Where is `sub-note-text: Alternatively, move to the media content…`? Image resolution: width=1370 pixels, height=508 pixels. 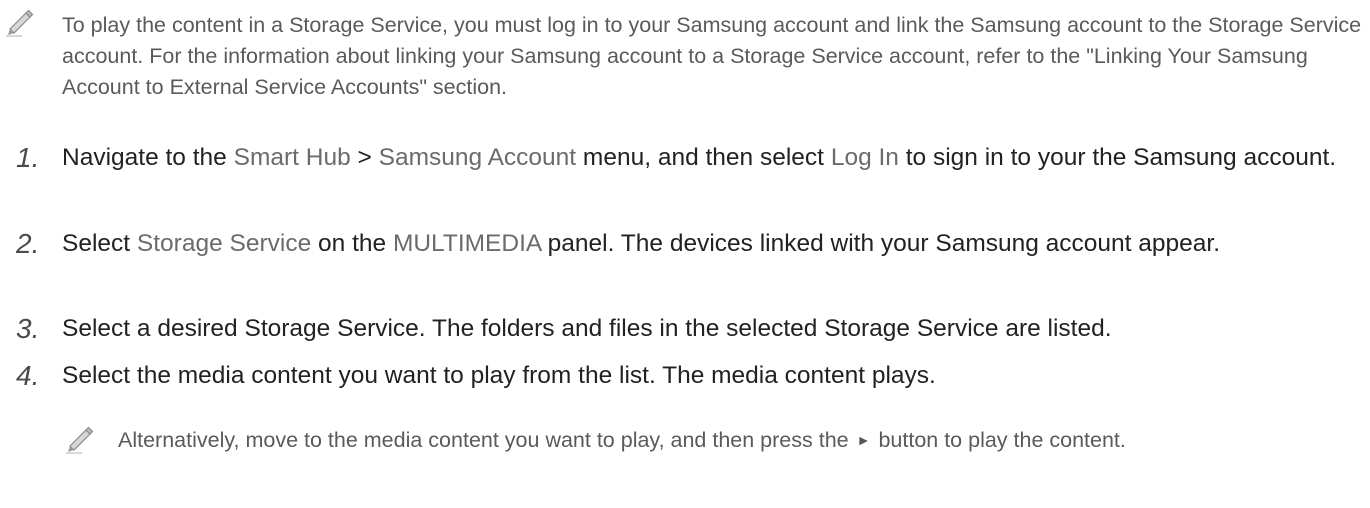 sub-note-text: Alternatively, move to the media content… is located at coordinates (741, 440).